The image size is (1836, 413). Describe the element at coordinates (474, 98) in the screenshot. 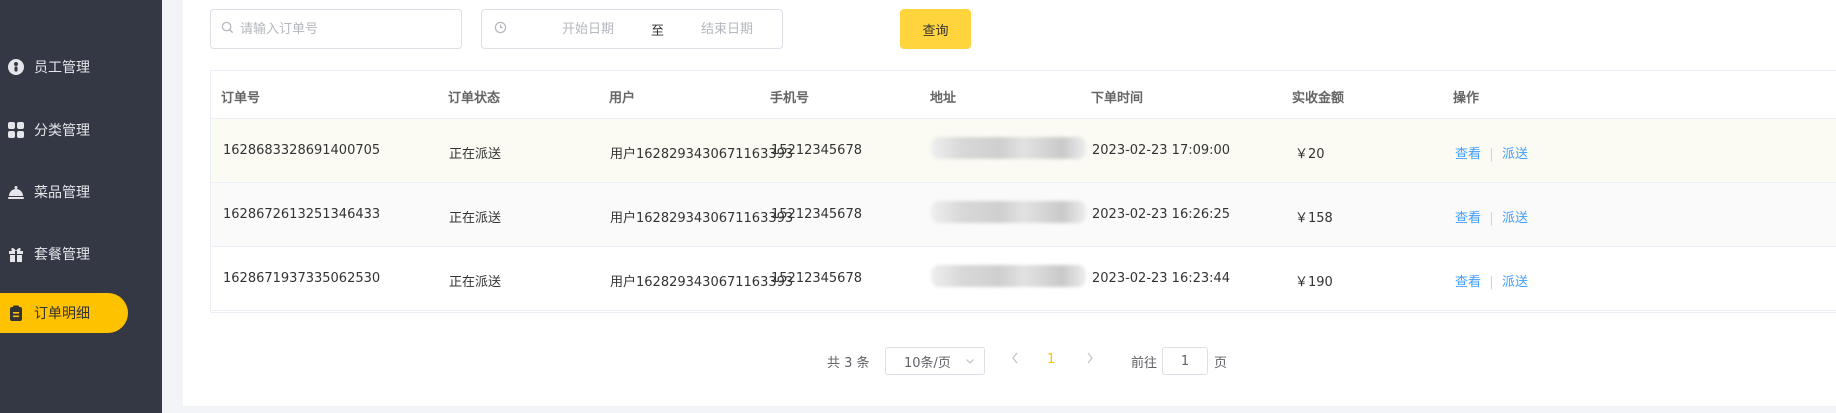

I see `column-header: 订单状态` at that location.